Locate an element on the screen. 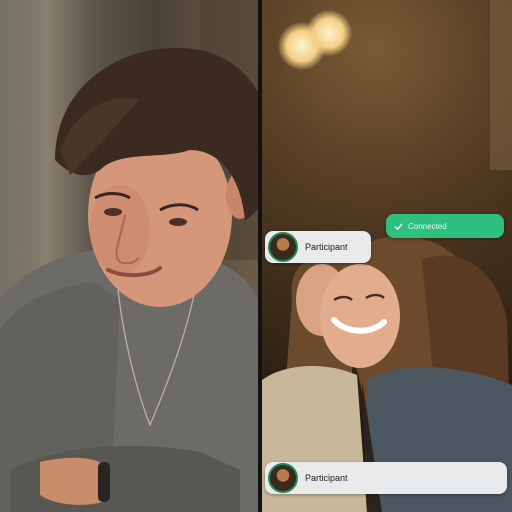 Image resolution: width=512 pixels, height=512 pixels. bottom-name-chip: Participant is located at coordinates (386, 478).